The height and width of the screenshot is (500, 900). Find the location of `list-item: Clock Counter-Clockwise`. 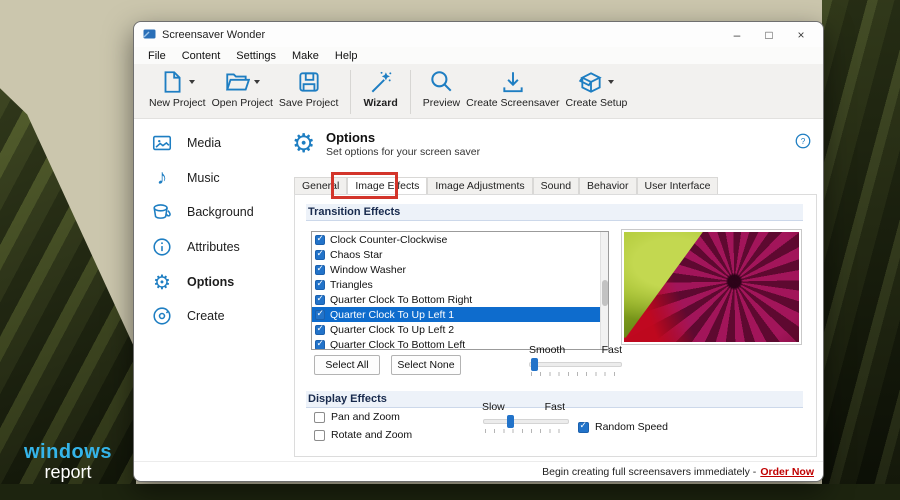

list-item: Clock Counter-Clockwise is located at coordinates (460, 239).